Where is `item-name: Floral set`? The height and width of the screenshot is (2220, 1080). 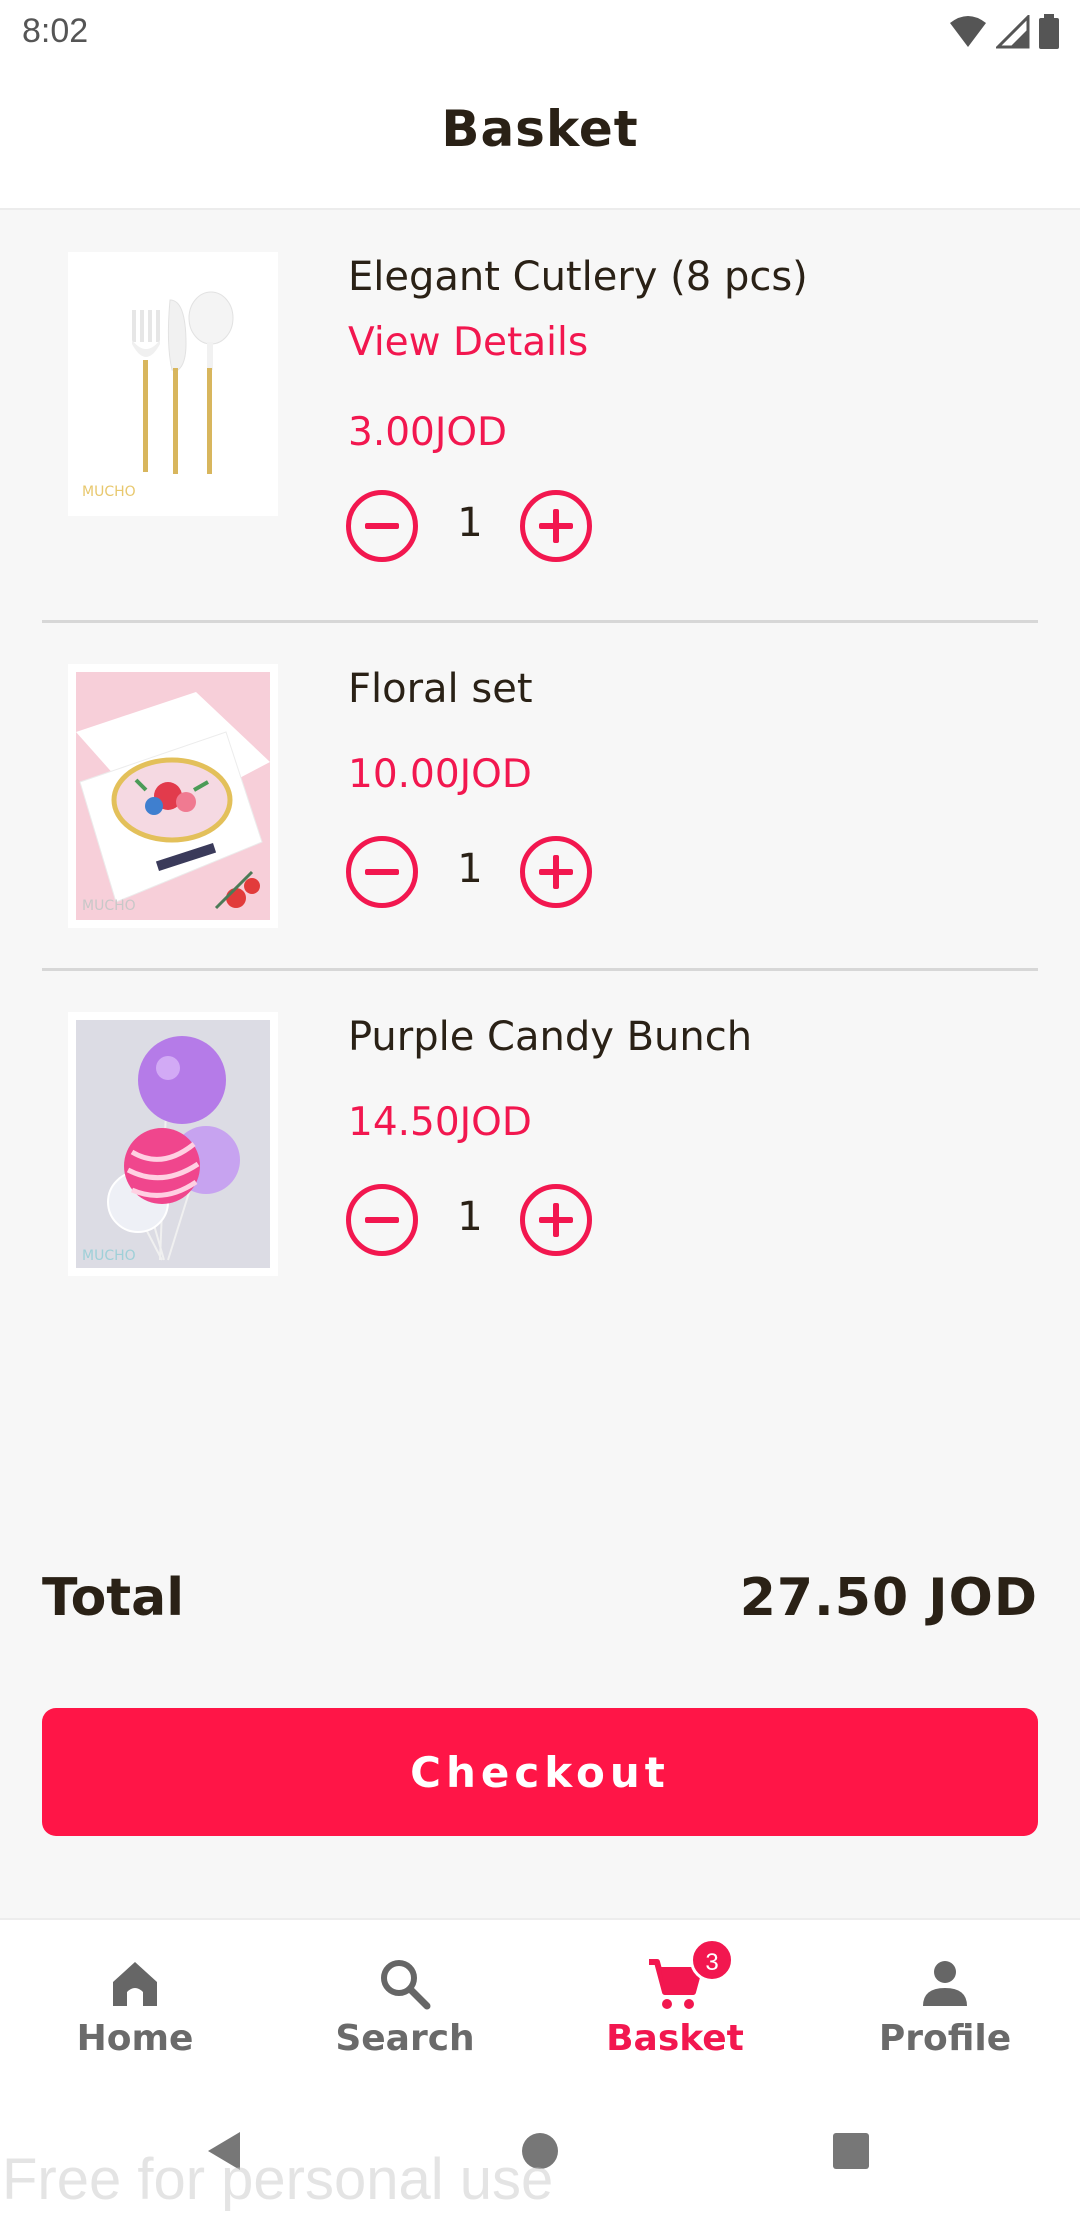
item-name: Floral set is located at coordinates (440, 689).